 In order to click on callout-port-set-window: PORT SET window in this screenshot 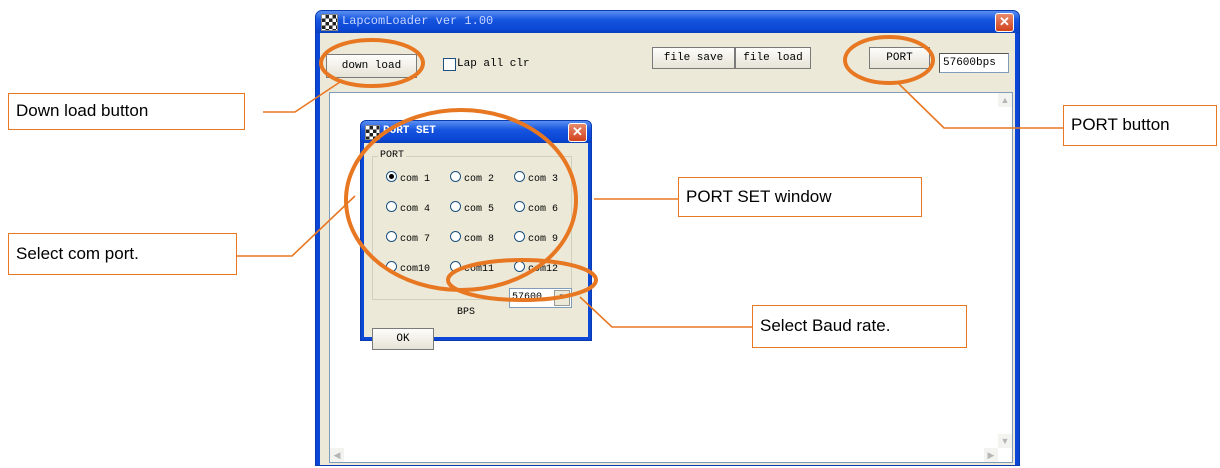, I will do `click(800, 197)`.